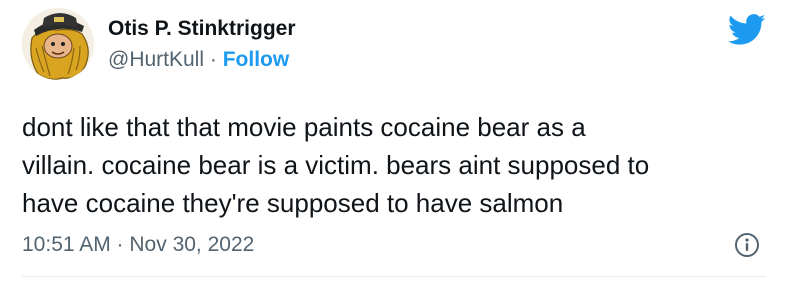 The width and height of the screenshot is (786, 284). What do you see at coordinates (747, 245) in the screenshot?
I see `info-icon` at bounding box center [747, 245].